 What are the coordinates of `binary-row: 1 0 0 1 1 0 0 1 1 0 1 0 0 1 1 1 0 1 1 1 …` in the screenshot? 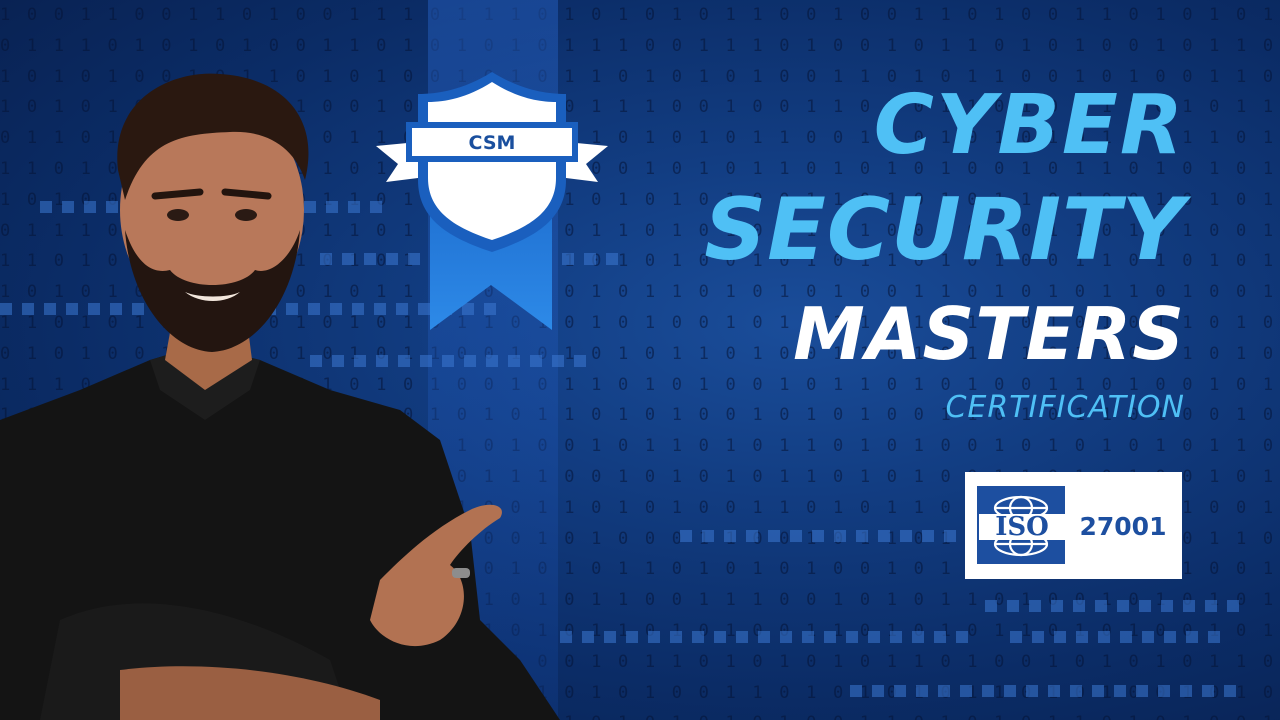 It's located at (640, 15).